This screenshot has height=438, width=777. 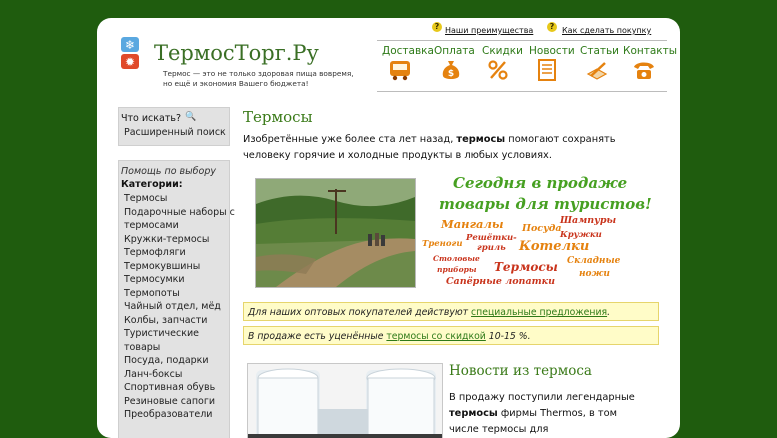 What do you see at coordinates (151, 118) in the screenshot?
I see `search-title: Что искать?` at bounding box center [151, 118].